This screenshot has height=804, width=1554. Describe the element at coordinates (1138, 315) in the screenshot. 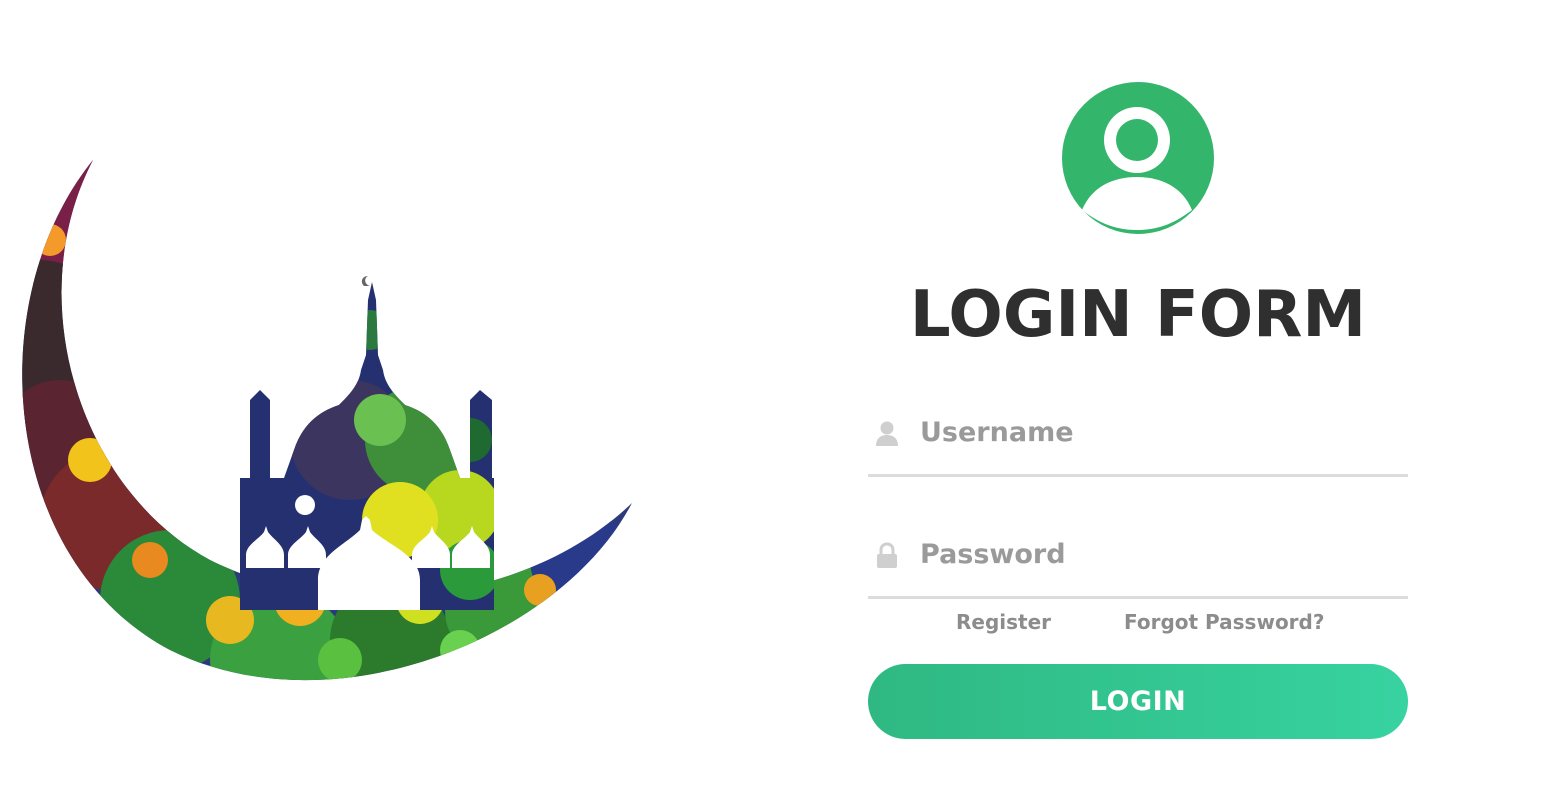

I see `page-title: LOGIN FORM` at that location.